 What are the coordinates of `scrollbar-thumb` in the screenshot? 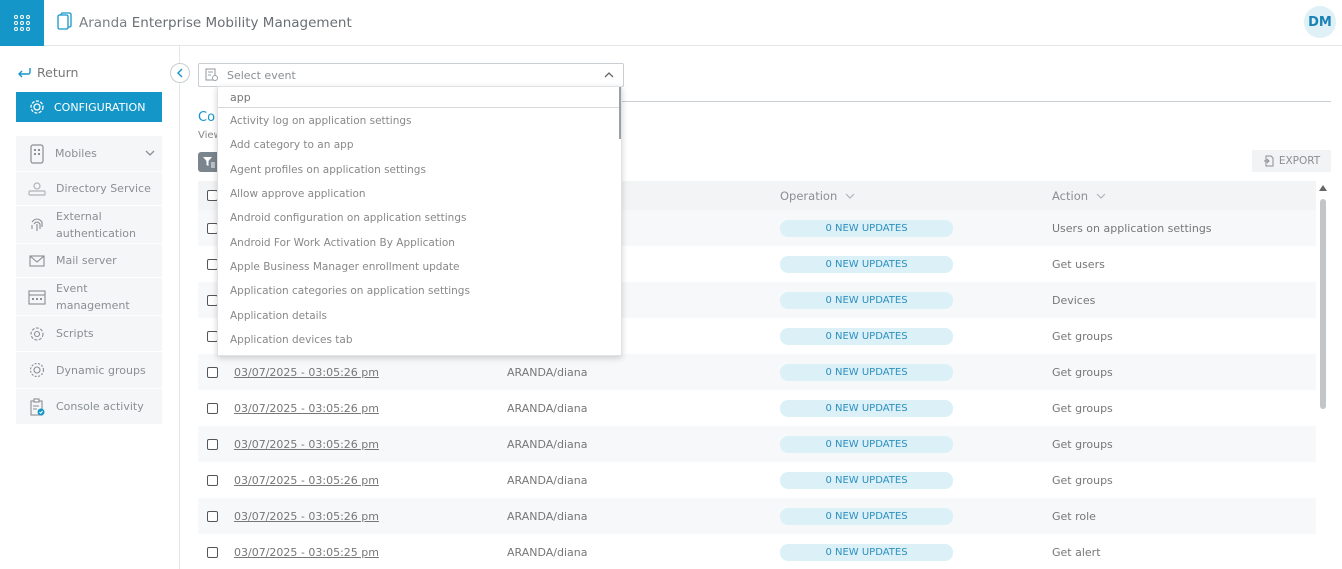 It's located at (1323, 304).